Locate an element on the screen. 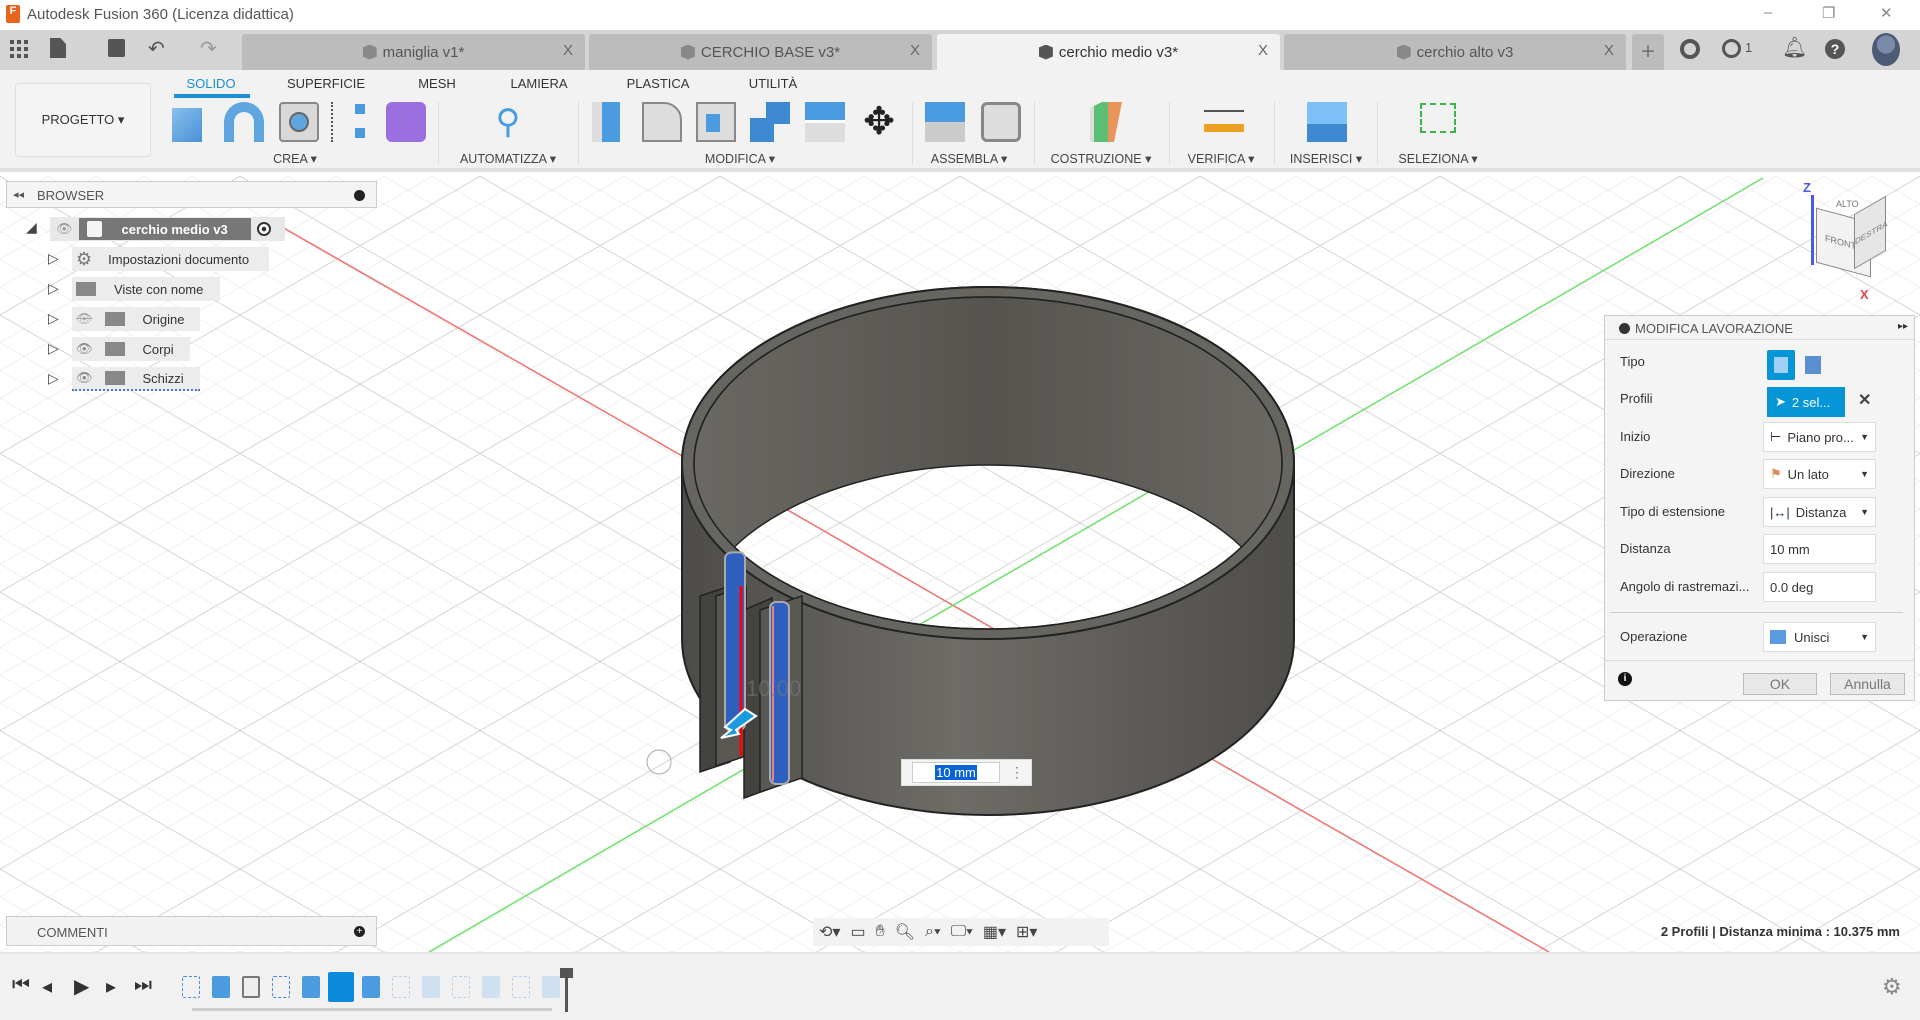 The height and width of the screenshot is (1020, 1920). grid-settings-icon: ▦▾ is located at coordinates (994, 932).